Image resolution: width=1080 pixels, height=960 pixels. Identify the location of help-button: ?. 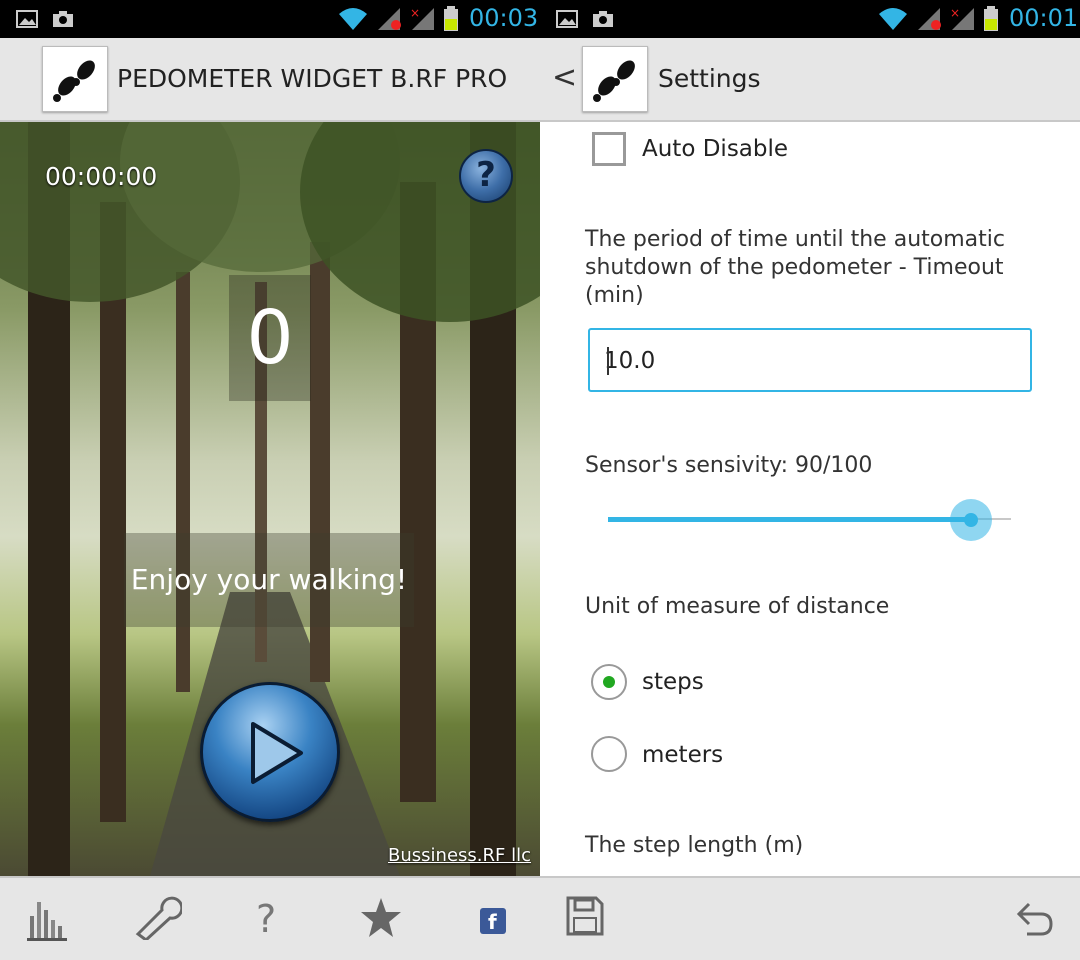
(486, 176).